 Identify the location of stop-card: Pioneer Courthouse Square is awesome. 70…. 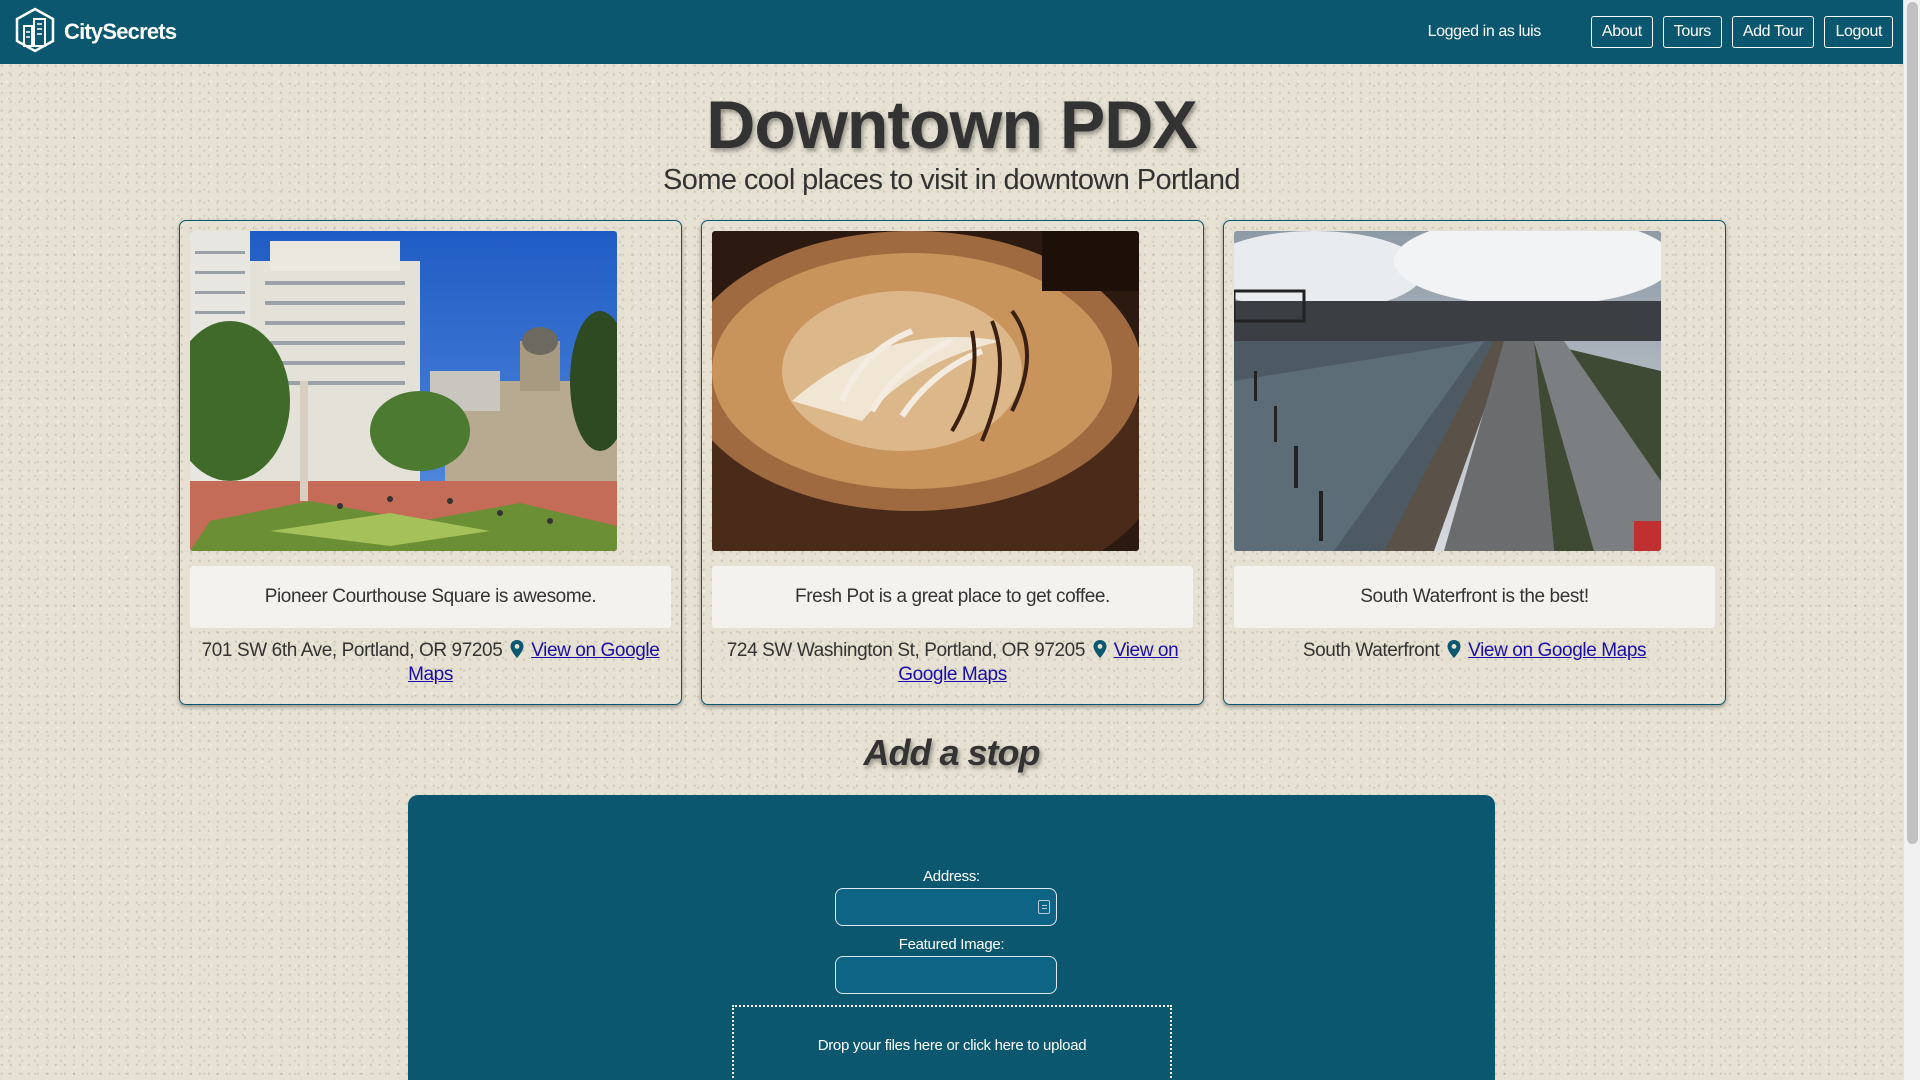
(430, 462).